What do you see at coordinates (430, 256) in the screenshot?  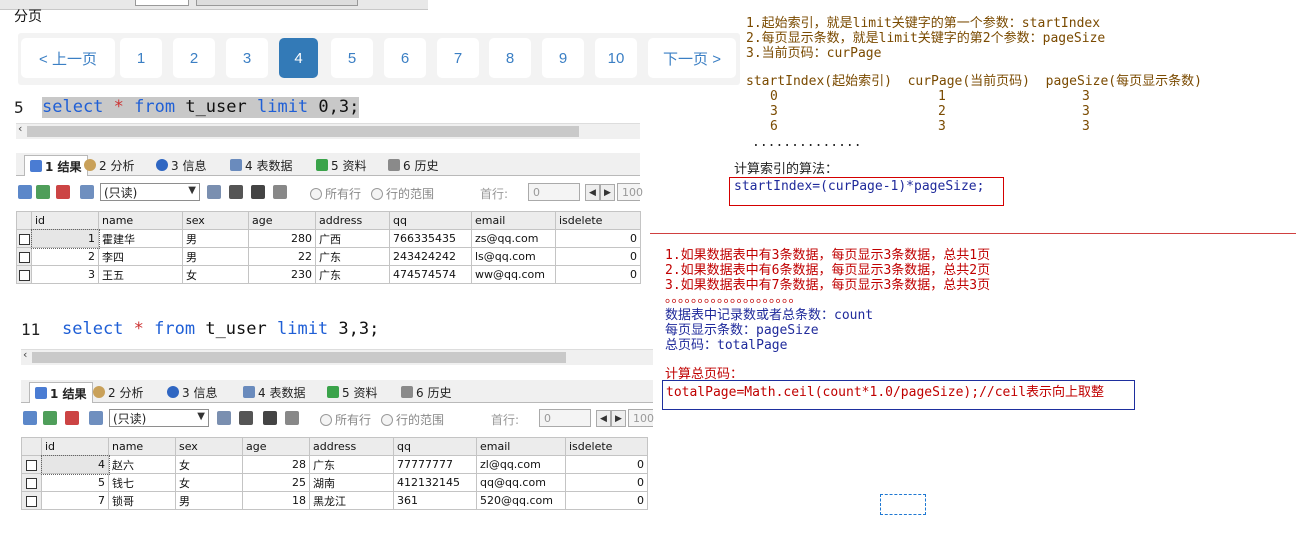 I see `cell: 243424242` at bounding box center [430, 256].